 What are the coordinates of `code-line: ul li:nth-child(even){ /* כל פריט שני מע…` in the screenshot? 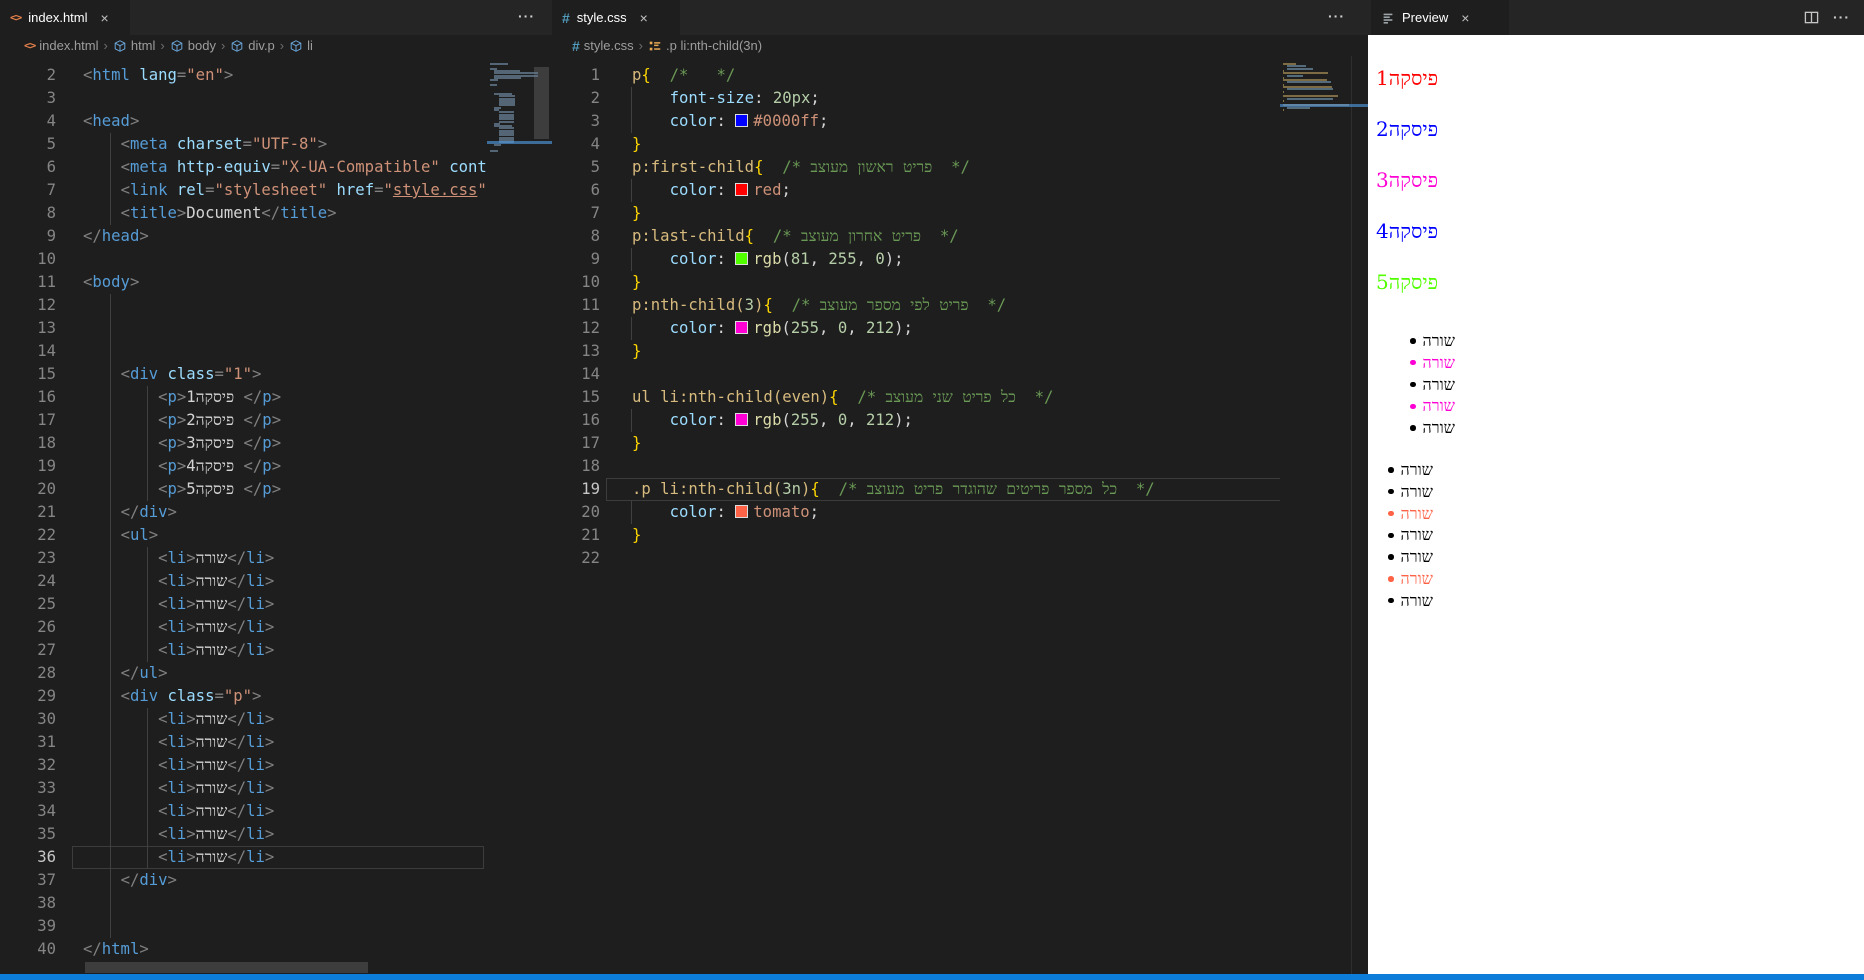 It's located at (842, 397).